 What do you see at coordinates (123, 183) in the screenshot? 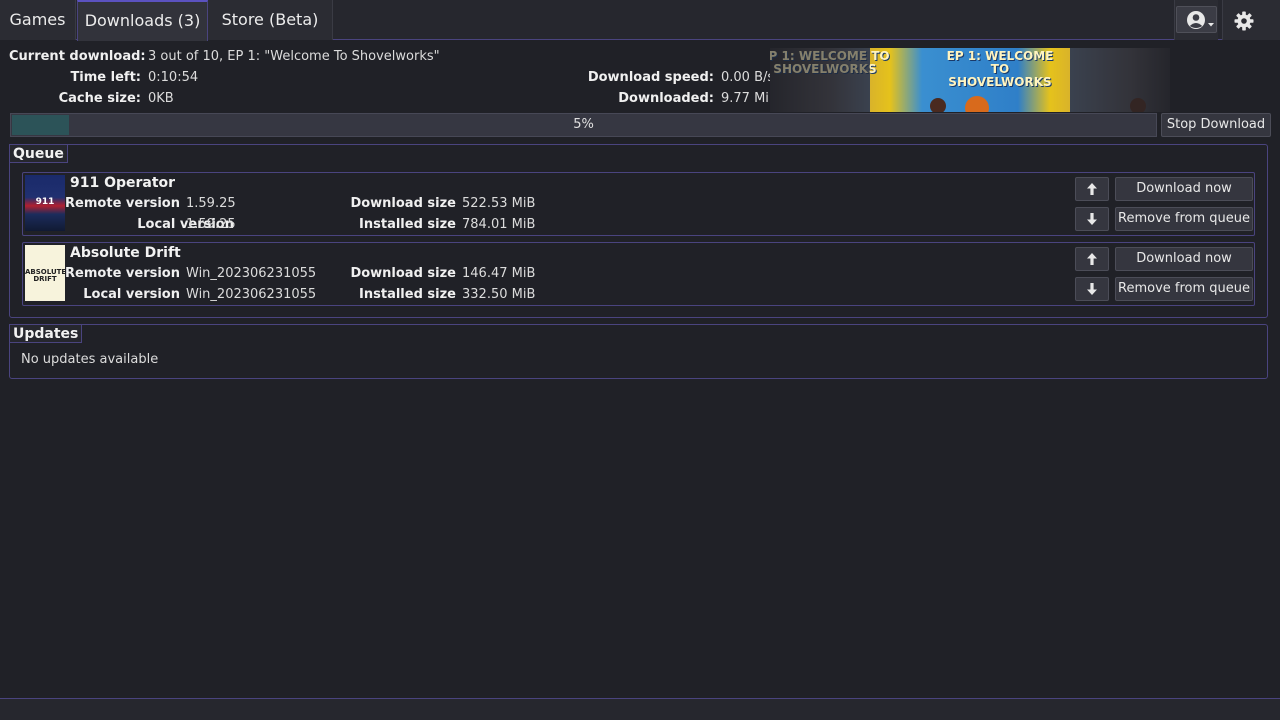
I see `game-title: 911 Operator` at bounding box center [123, 183].